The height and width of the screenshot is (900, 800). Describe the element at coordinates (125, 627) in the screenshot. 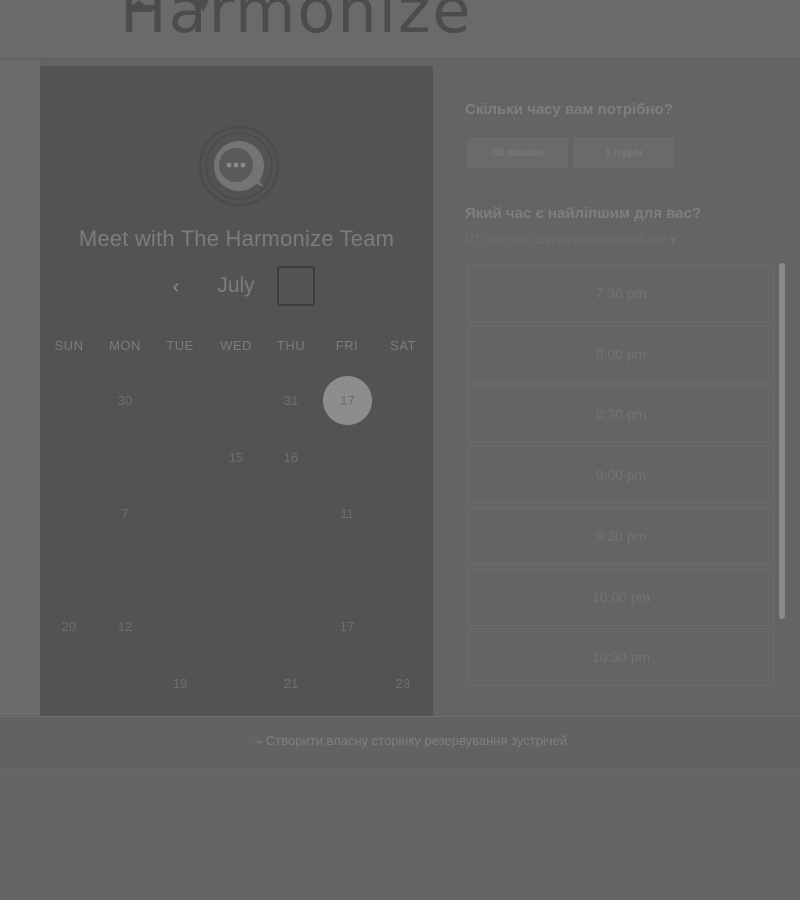

I see `calendar-day: 12` at that location.